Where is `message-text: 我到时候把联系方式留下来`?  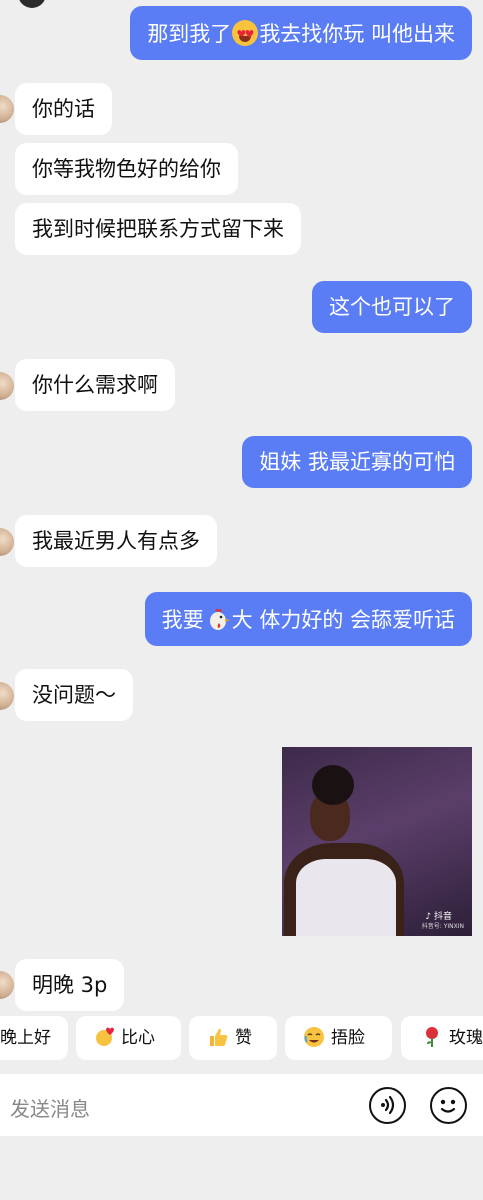 message-text: 我到时候把联系方式留下来 is located at coordinates (158, 229).